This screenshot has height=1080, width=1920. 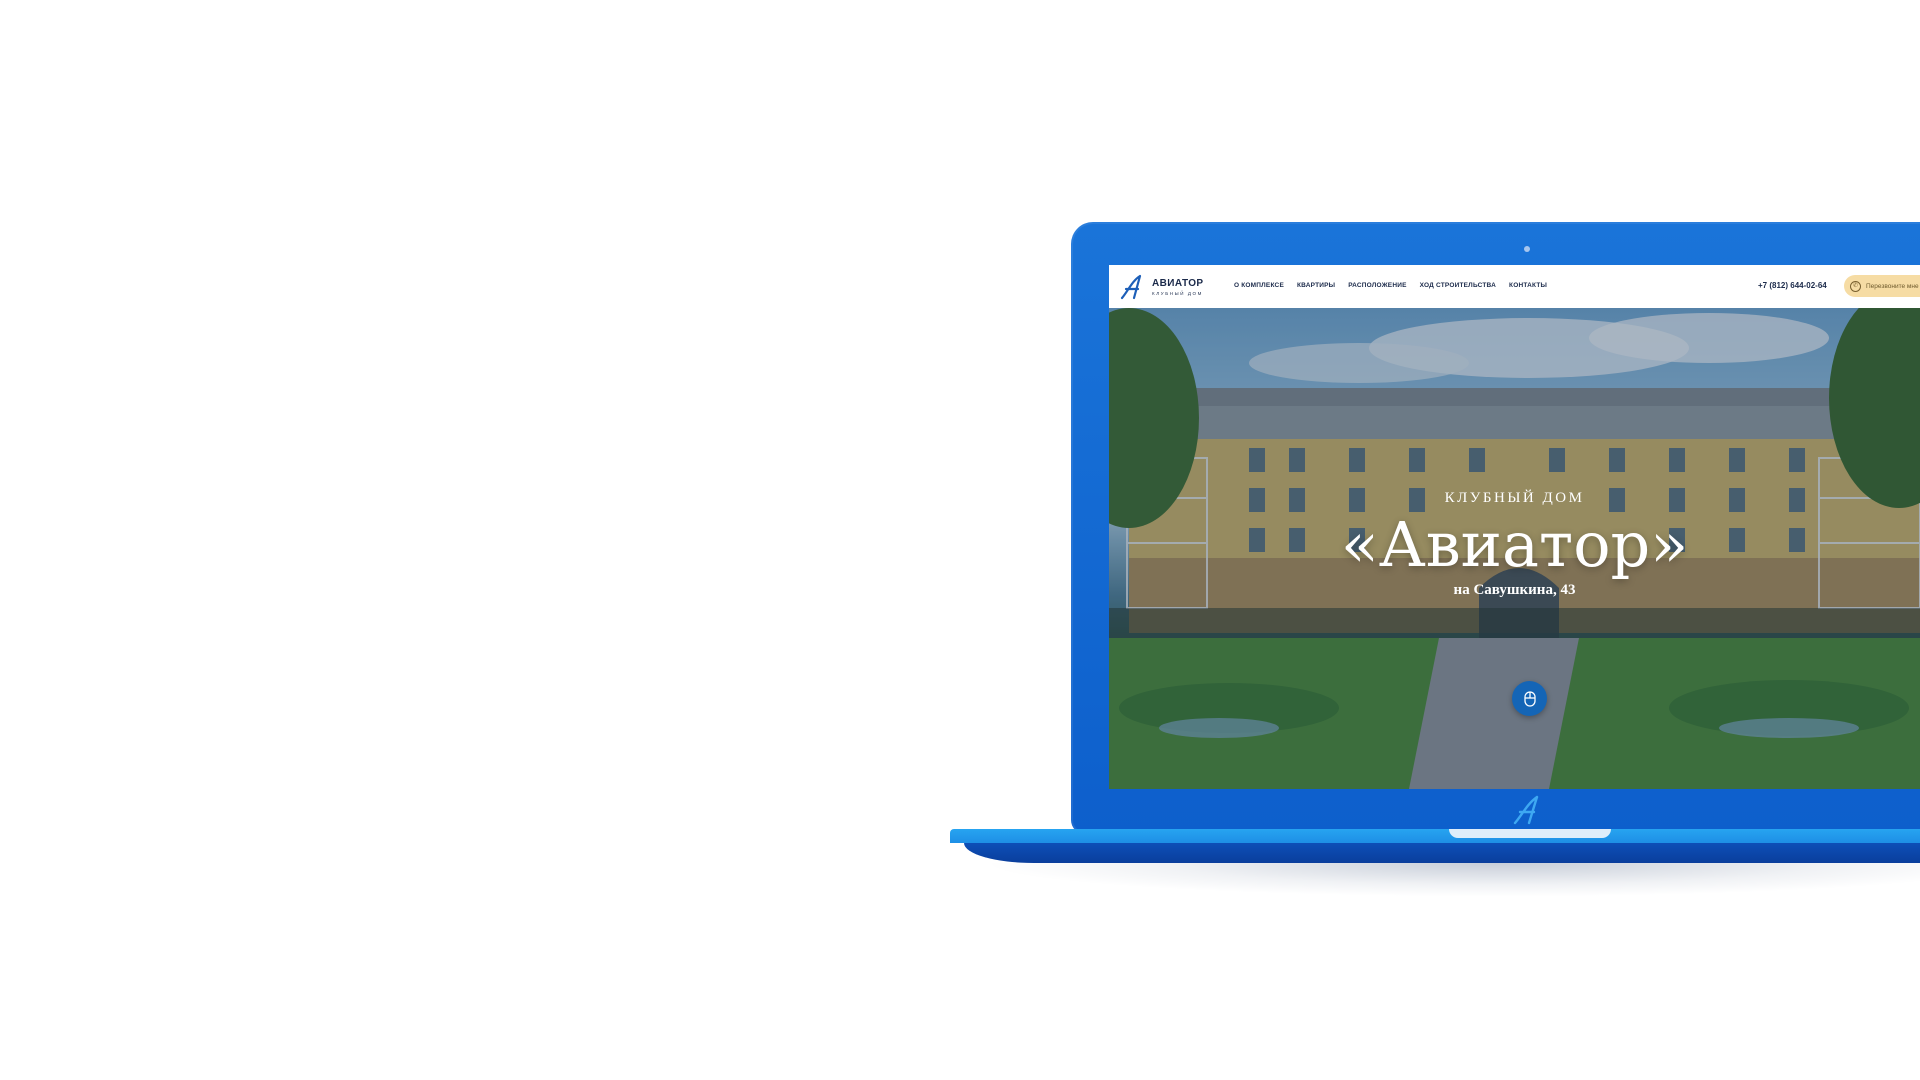 What do you see at coordinates (1178, 293) in the screenshot?
I see `logo-subtitle: КЛУБНЫЙ ДОМ` at bounding box center [1178, 293].